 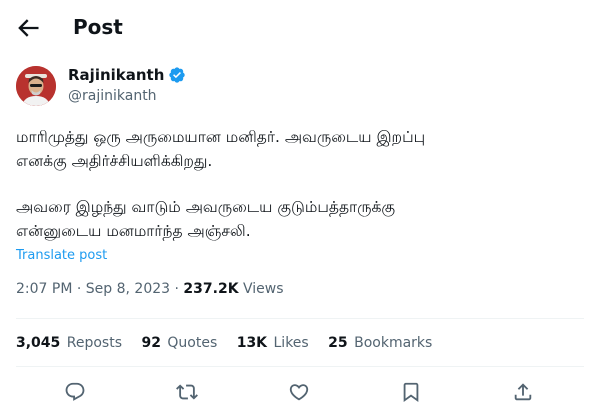 I want to click on author-handle: @rajinikanth, so click(x=112, y=96).